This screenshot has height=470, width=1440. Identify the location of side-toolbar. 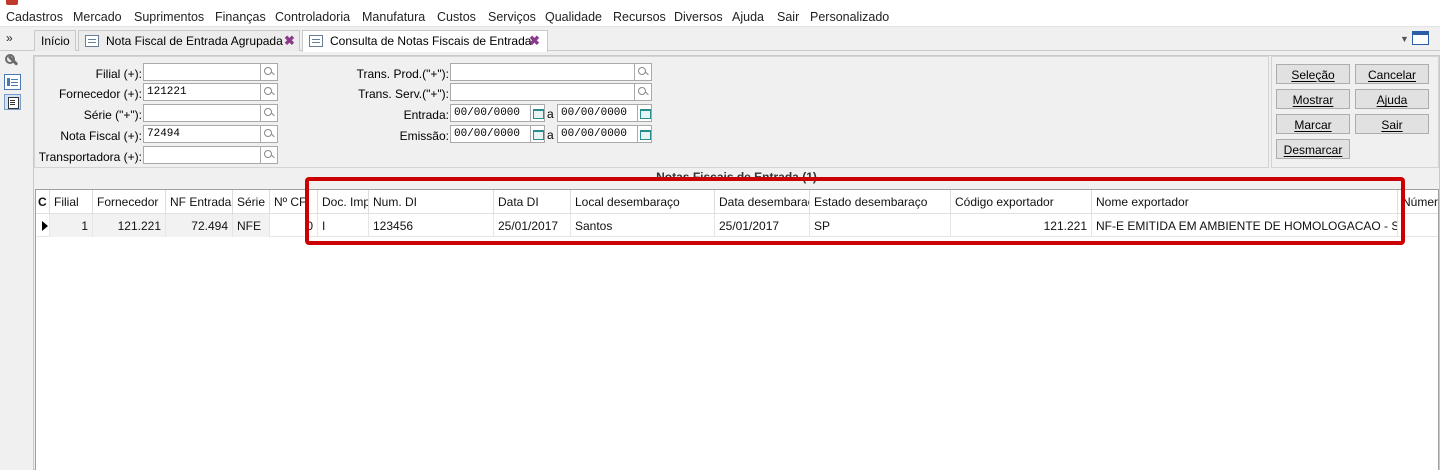
(12, 260).